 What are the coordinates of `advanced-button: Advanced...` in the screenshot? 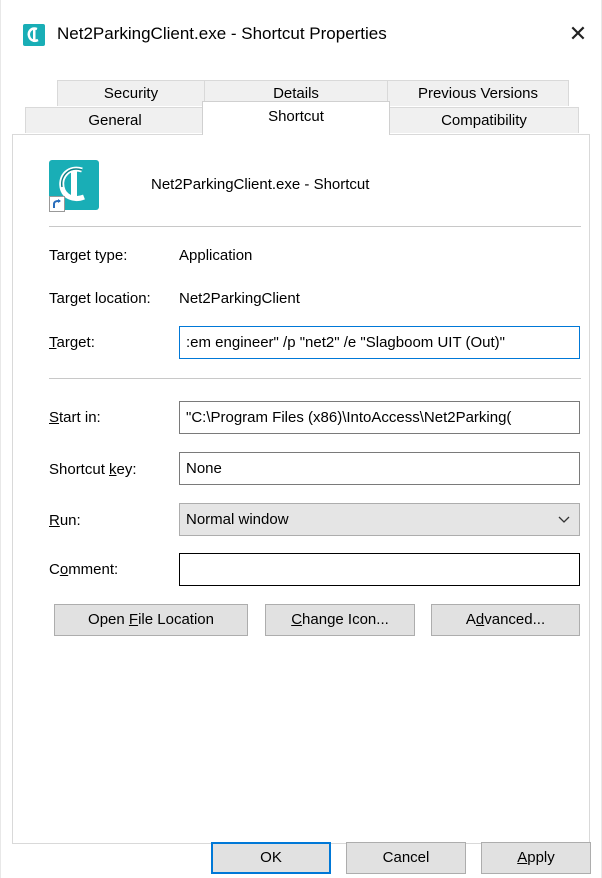 It's located at (505, 620).